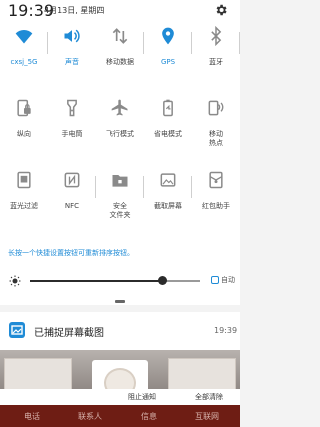  Describe the element at coordinates (216, 36) in the screenshot. I see `bluetooth-icon` at that location.